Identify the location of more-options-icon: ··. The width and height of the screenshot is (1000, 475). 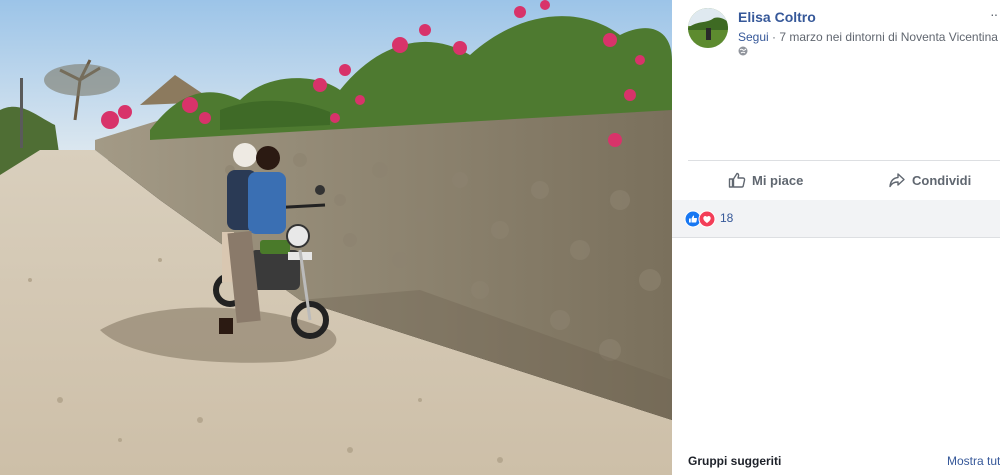
(994, 14).